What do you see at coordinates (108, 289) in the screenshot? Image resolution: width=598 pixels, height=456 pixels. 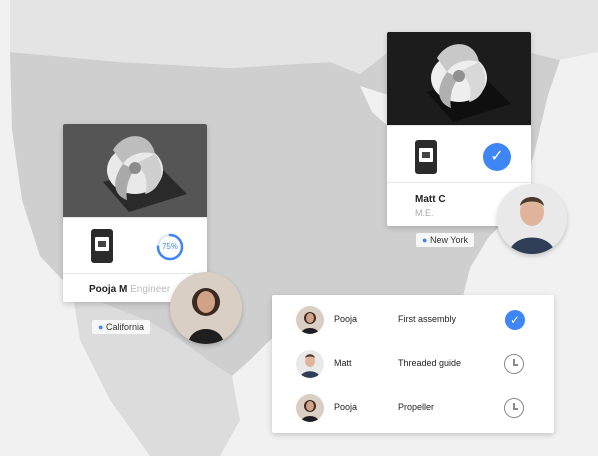 I see `engineer-name-text: Pooja M` at bounding box center [108, 289].